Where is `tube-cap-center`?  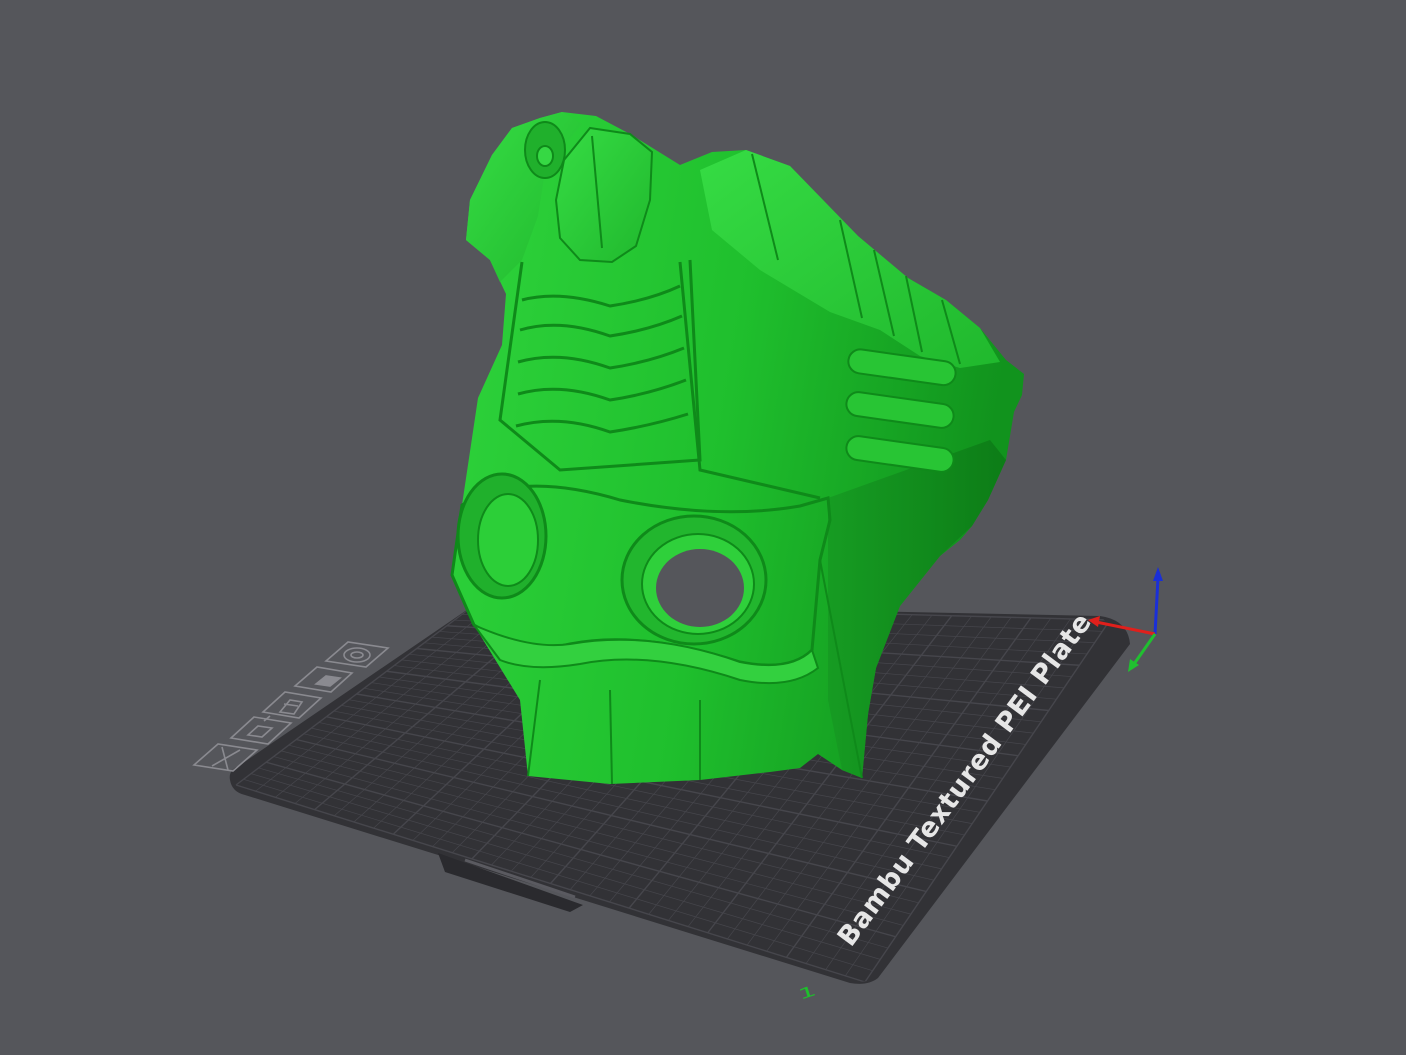 tube-cap-center is located at coordinates (545, 156).